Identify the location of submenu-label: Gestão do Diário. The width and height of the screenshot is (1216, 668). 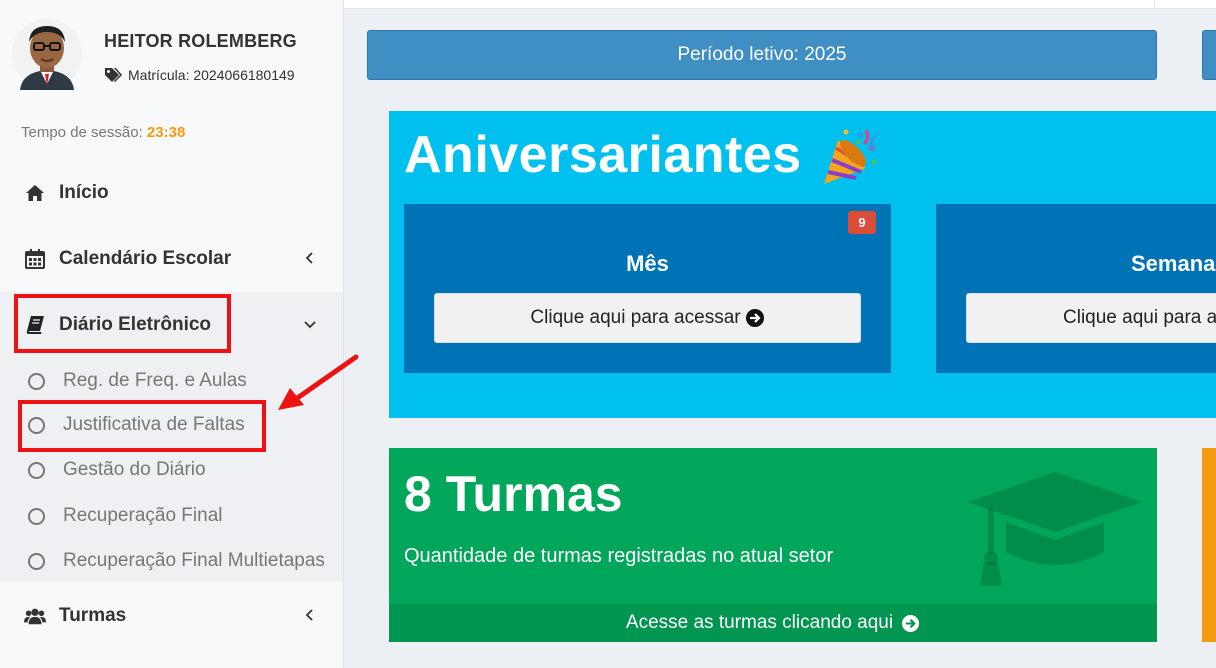
(134, 469).